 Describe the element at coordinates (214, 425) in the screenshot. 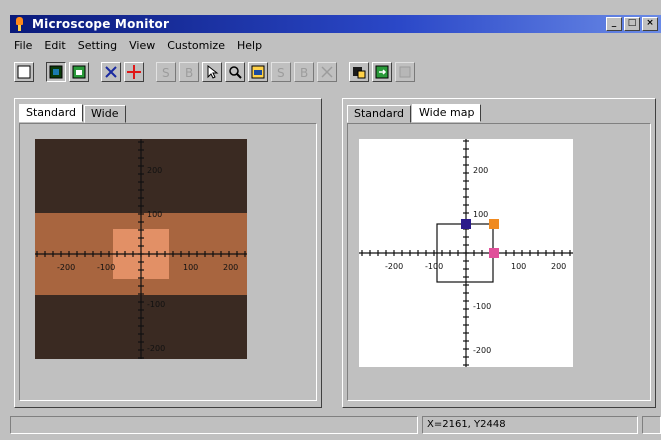

I see `status-message` at that location.